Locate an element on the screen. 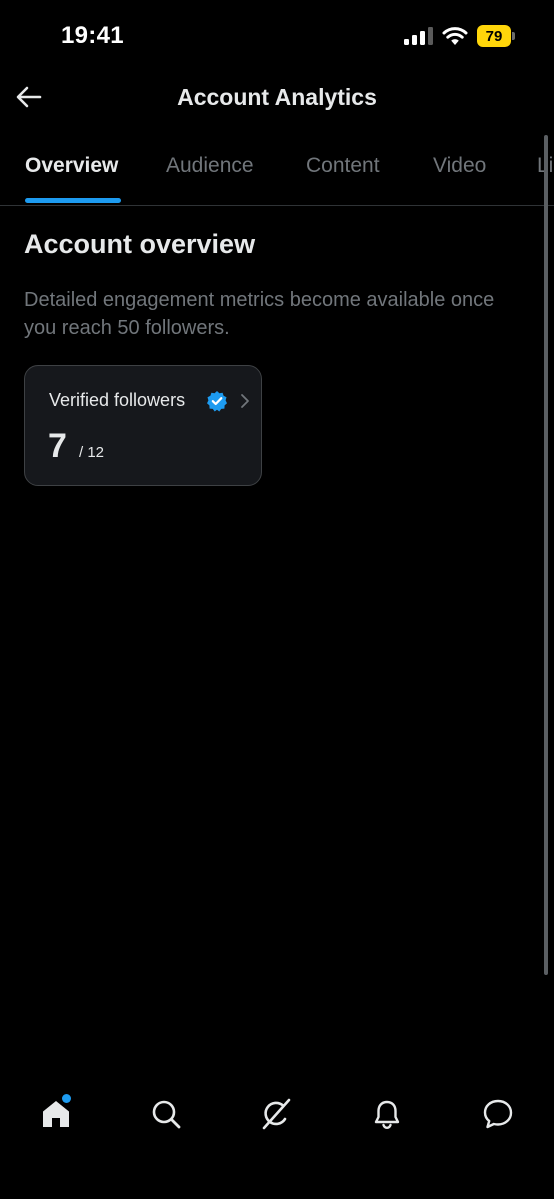  bell-icon is located at coordinates (387, 1115).